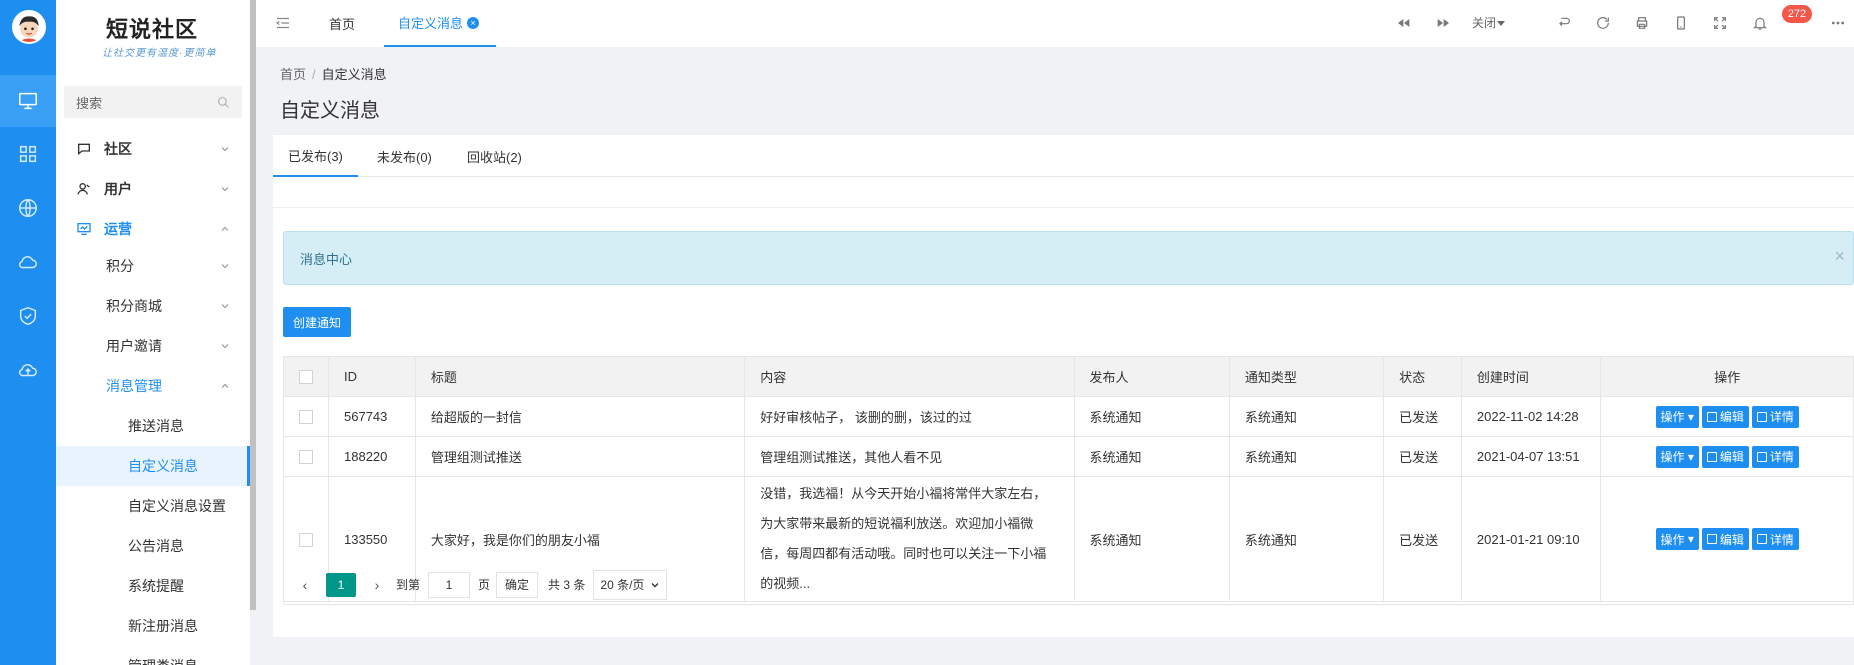  I want to click on sidebar-scrollbar, so click(253, 305).